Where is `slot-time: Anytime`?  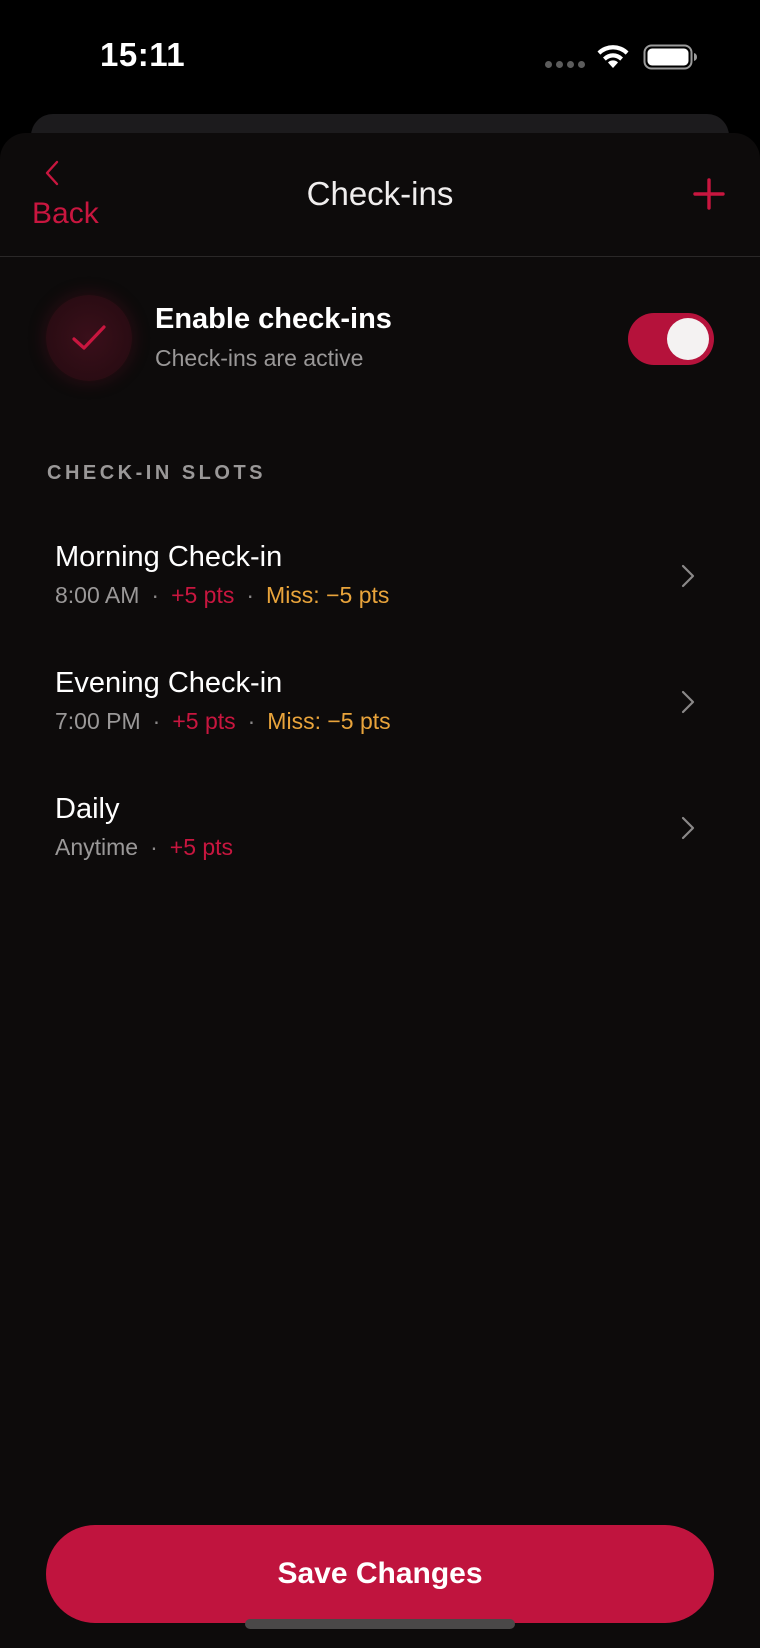 slot-time: Anytime is located at coordinates (97, 847).